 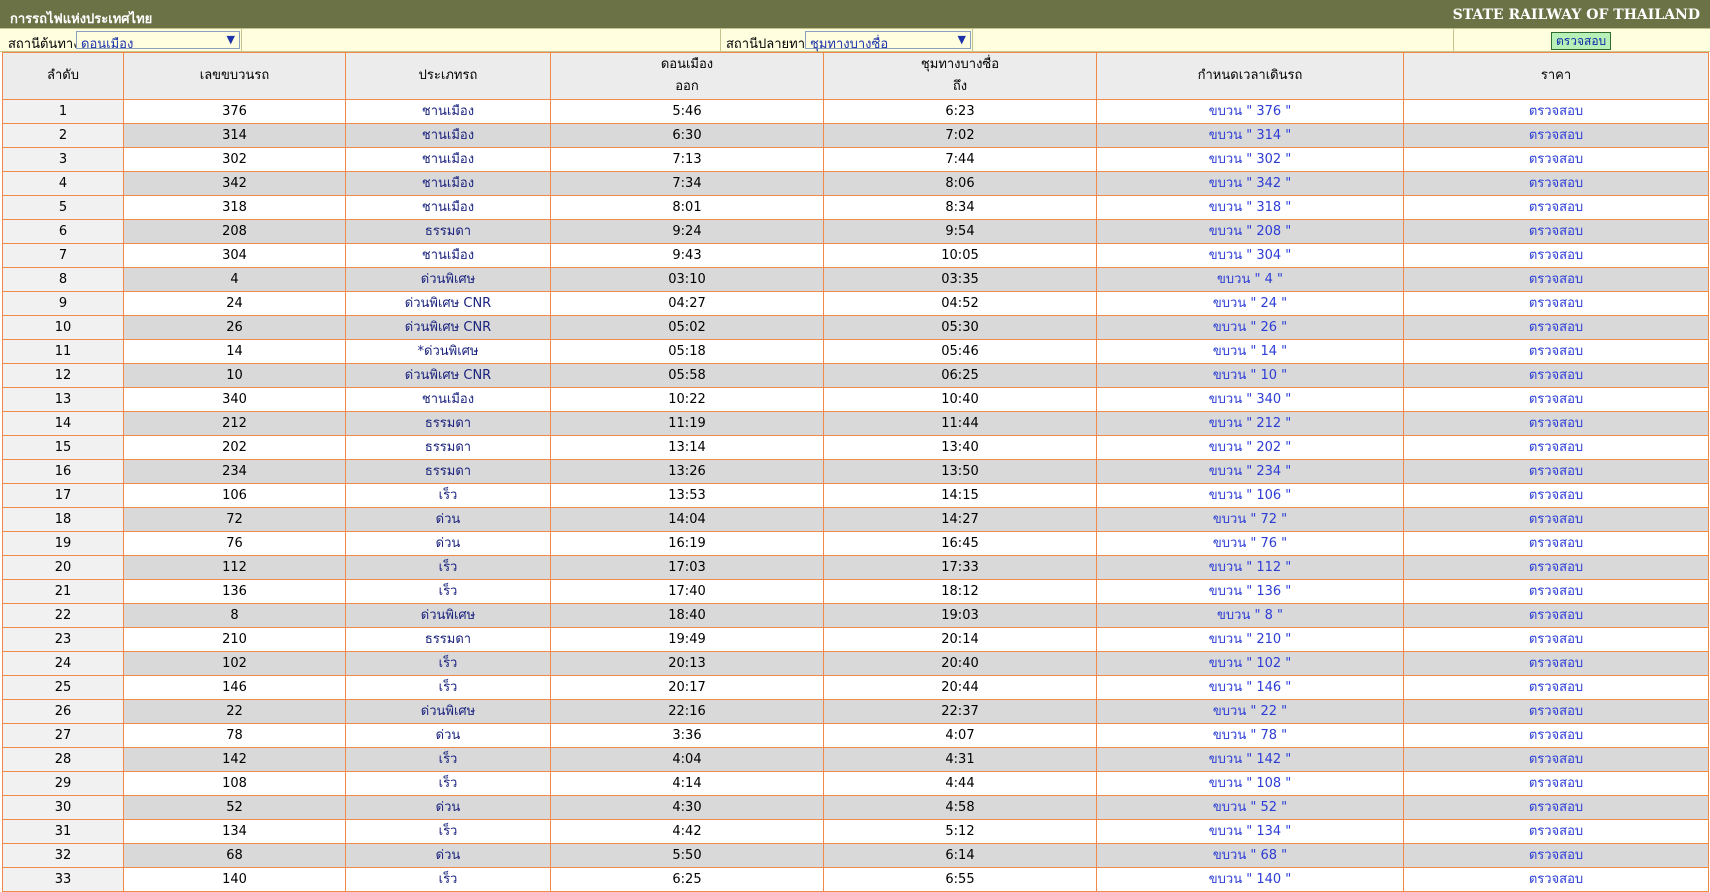 What do you see at coordinates (1250, 735) in the screenshot?
I see `schedule-link: ขบวน " 78 "` at bounding box center [1250, 735].